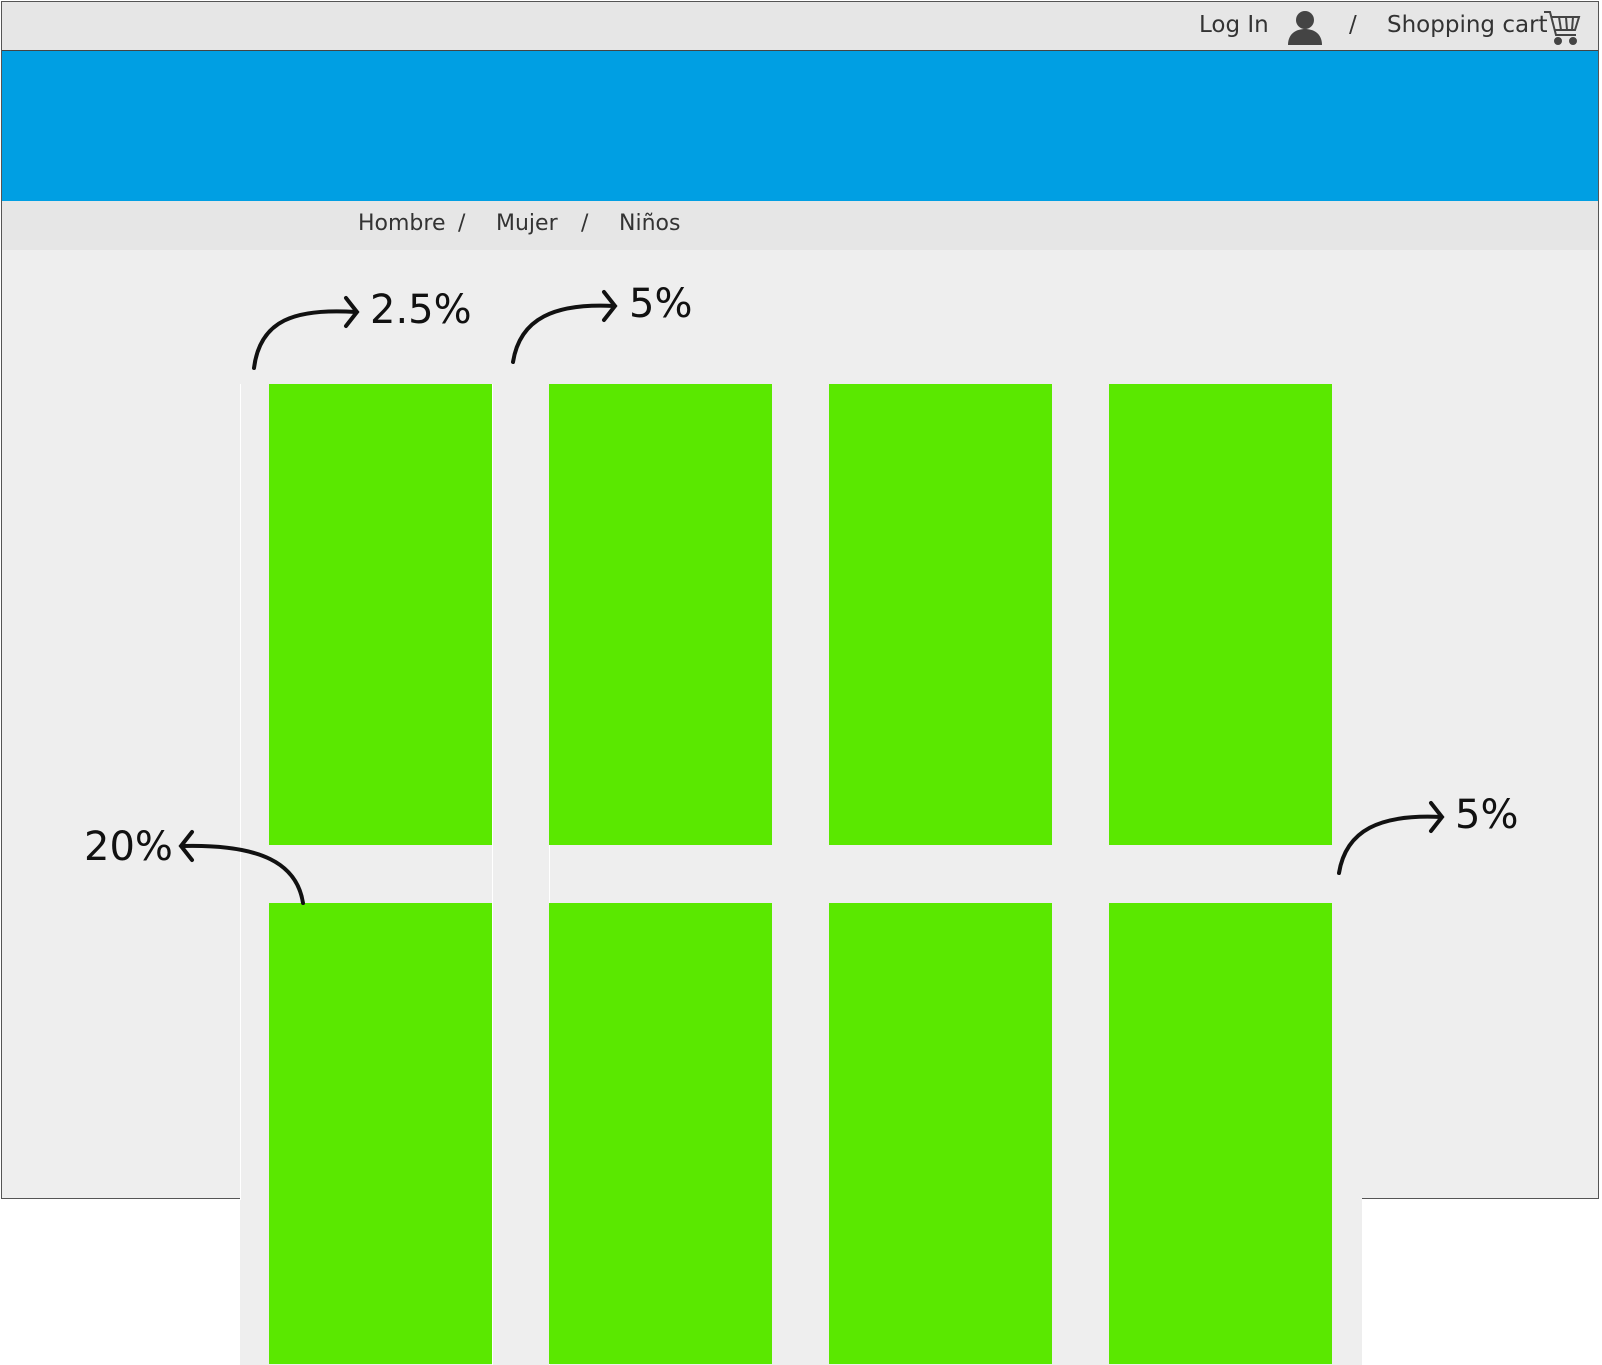 This screenshot has height=1365, width=1602. What do you see at coordinates (800, 126) in the screenshot?
I see `hero-banner` at bounding box center [800, 126].